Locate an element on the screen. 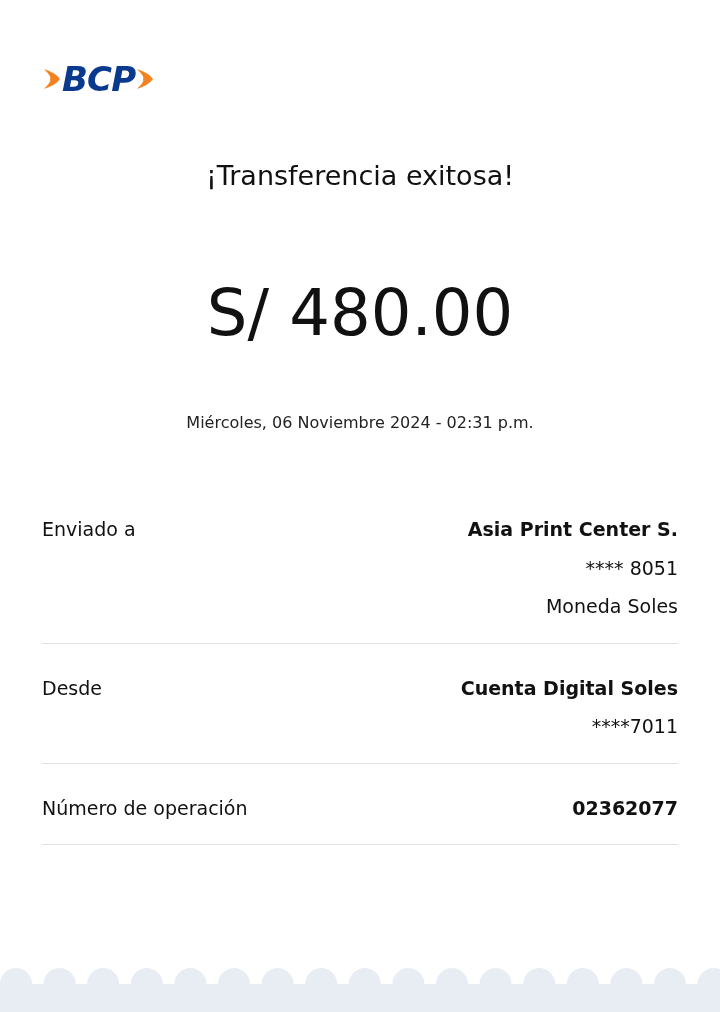 This screenshot has height=1012, width=720. detail-value: Cuenta Digital Soles is located at coordinates (569, 688).